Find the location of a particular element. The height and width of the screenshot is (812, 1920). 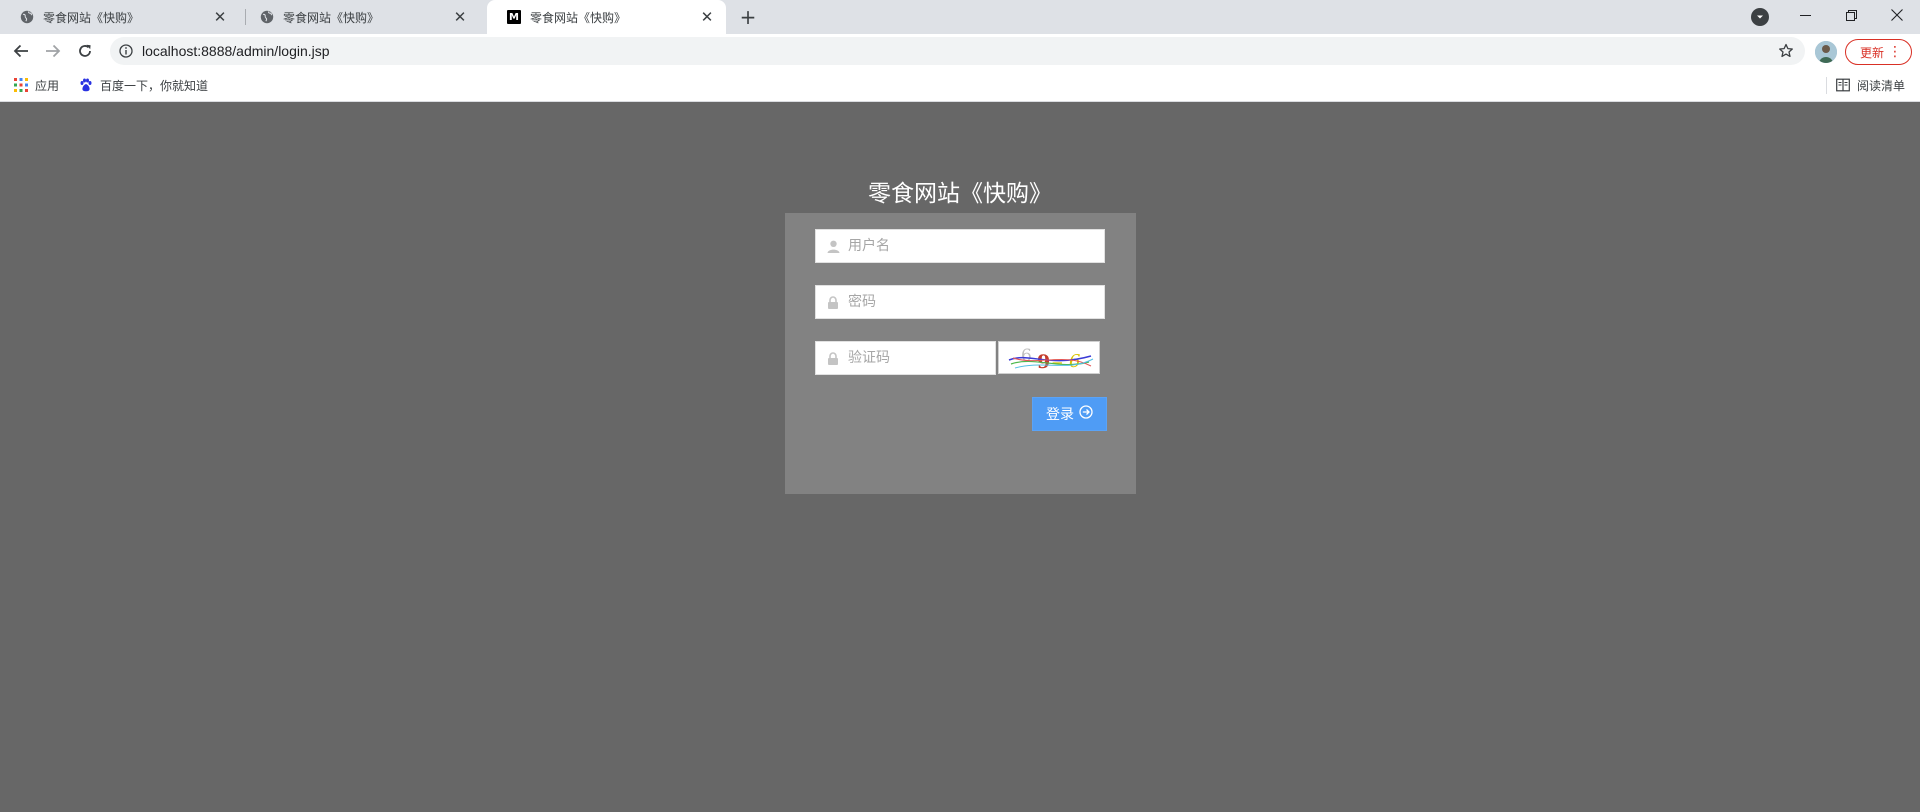

new-tab-button: + is located at coordinates (748, 17).